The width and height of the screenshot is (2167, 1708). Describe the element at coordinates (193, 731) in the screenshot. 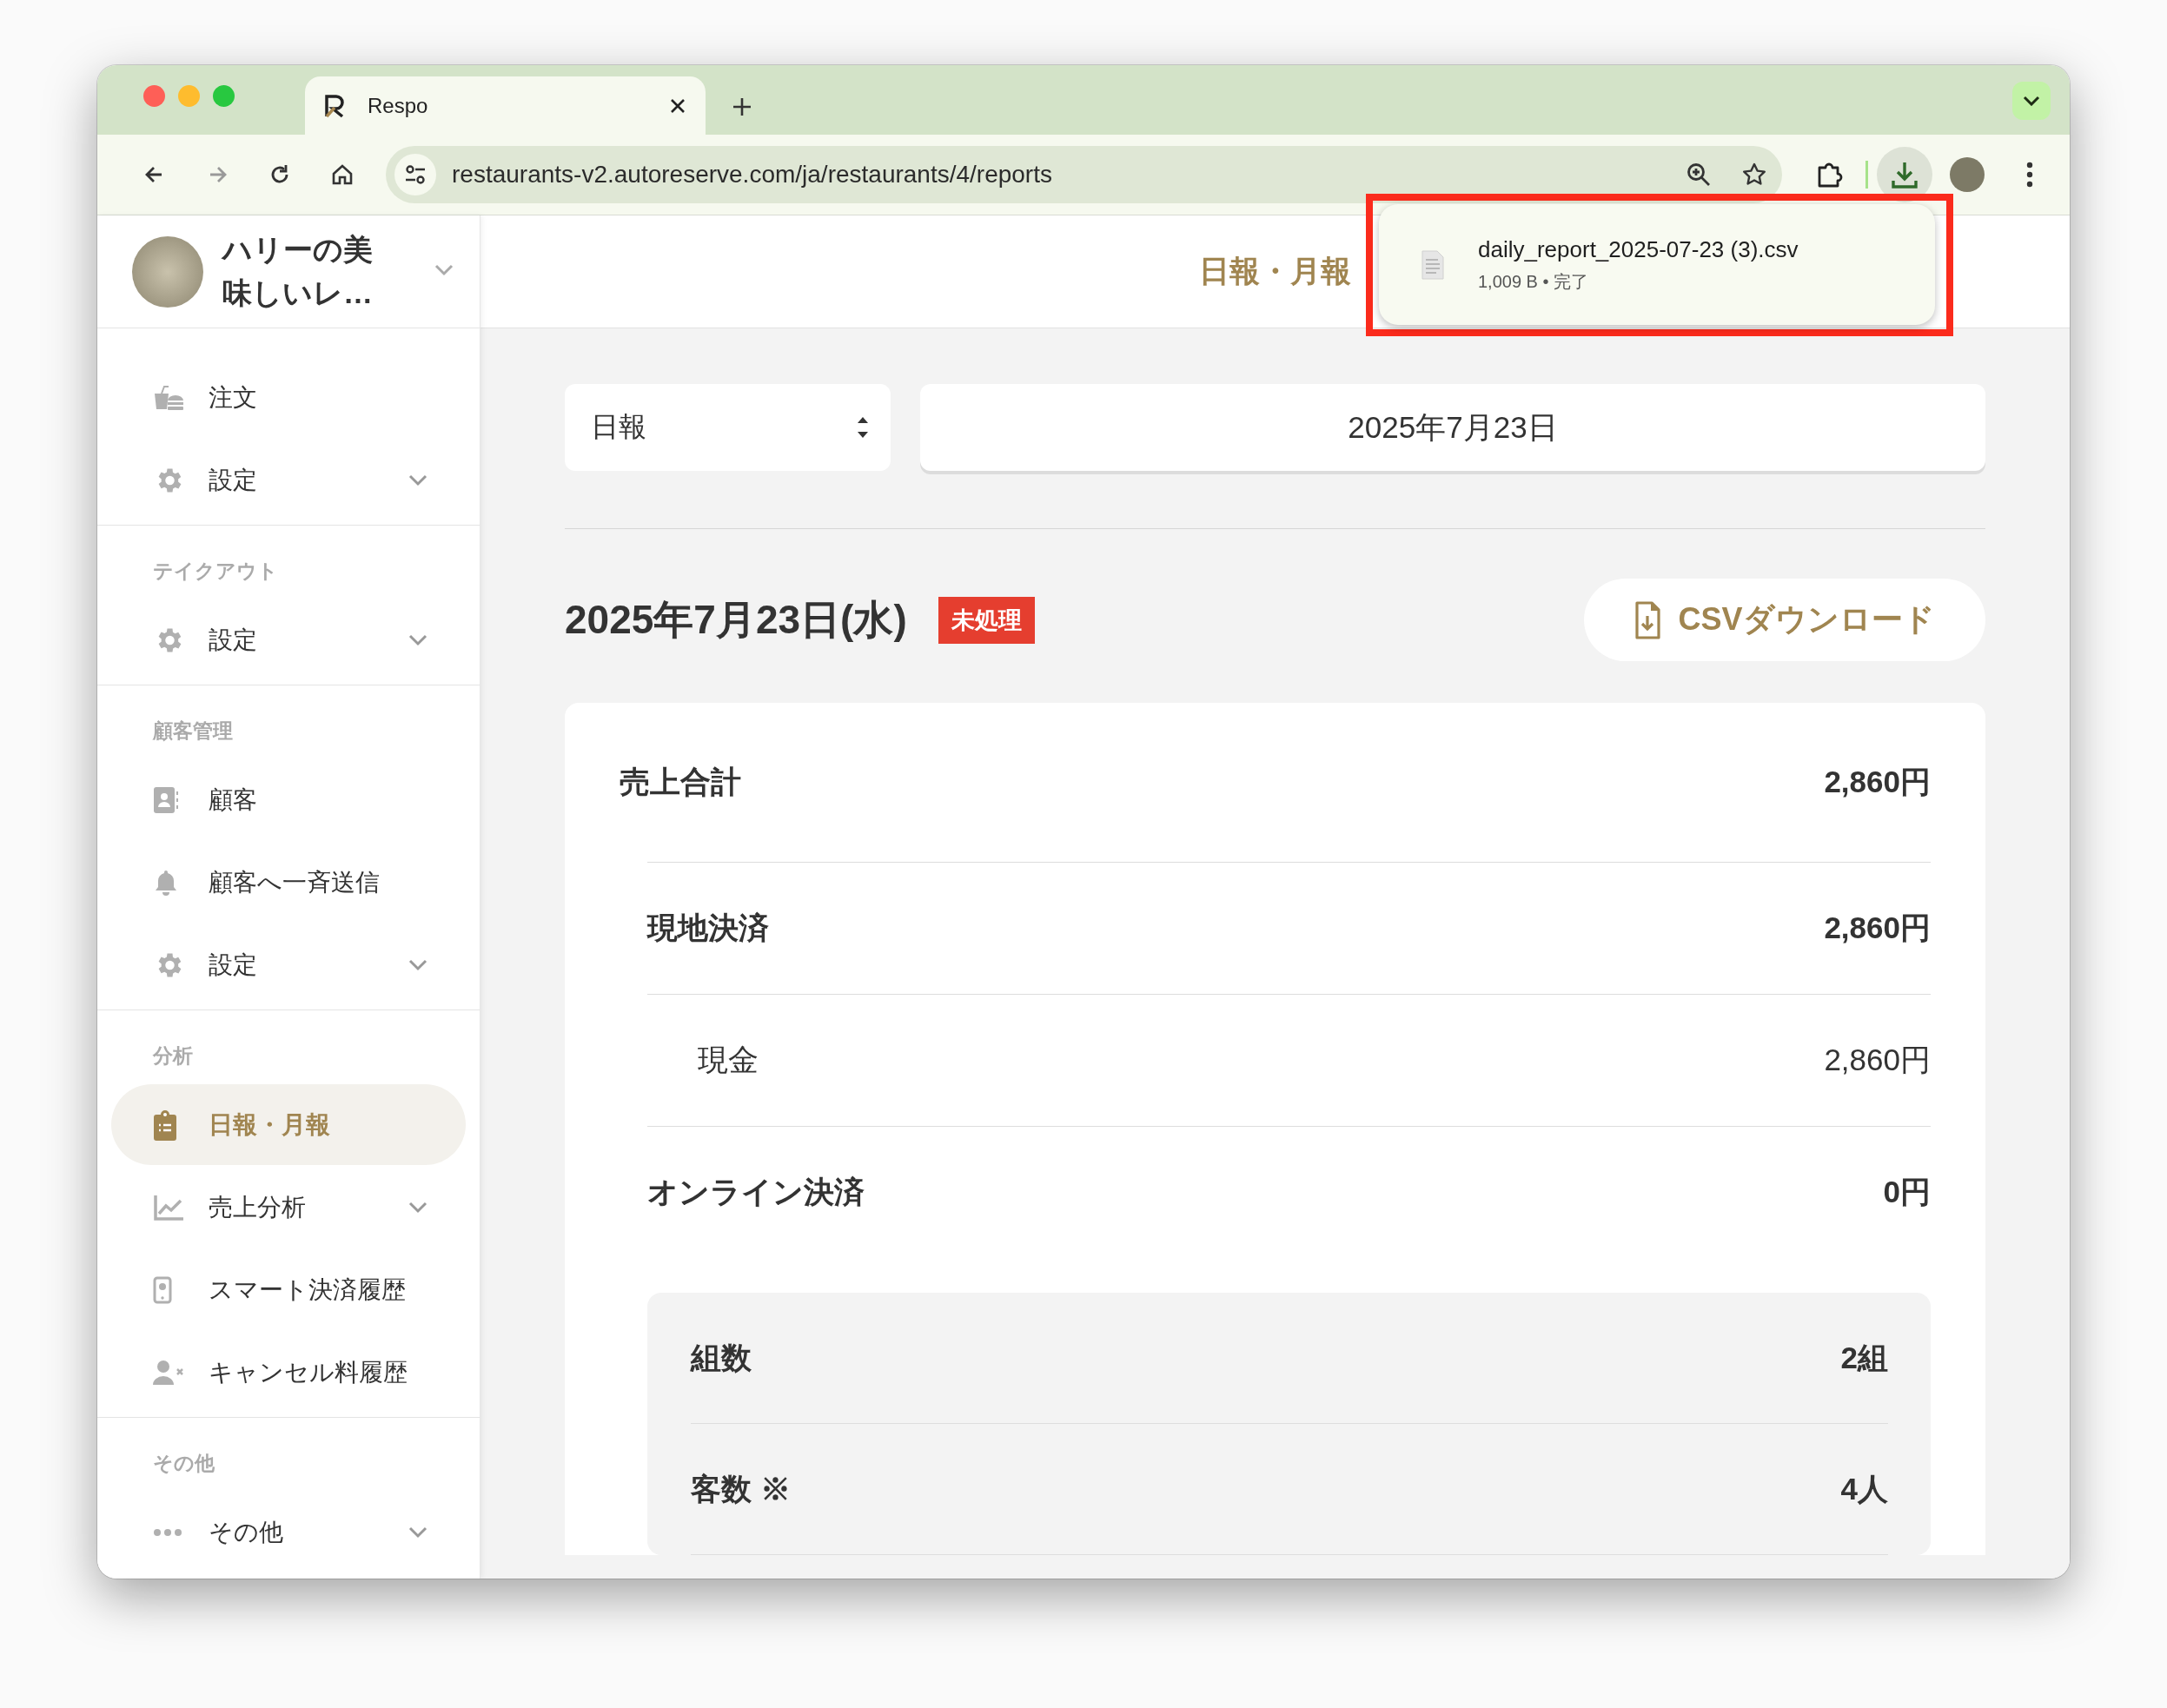

I see `section-label: 顧客管理` at that location.